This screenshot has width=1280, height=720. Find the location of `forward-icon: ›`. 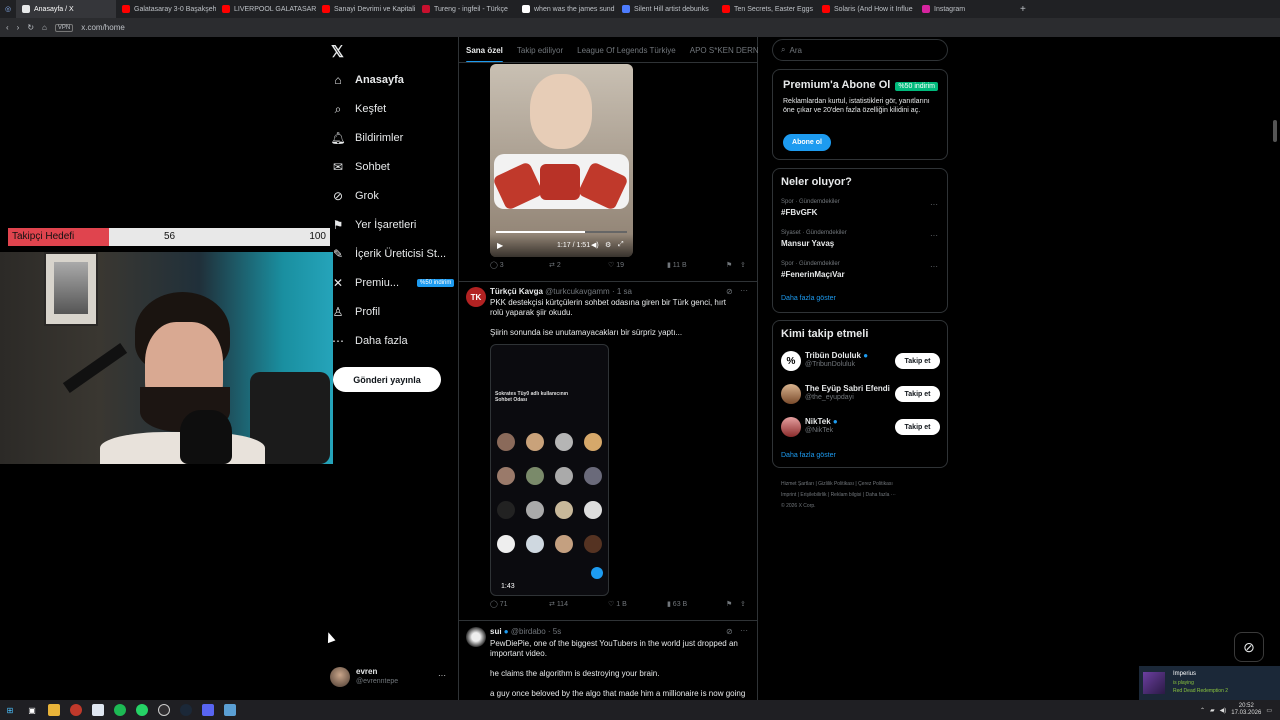

forward-icon: › is located at coordinates (18, 27).